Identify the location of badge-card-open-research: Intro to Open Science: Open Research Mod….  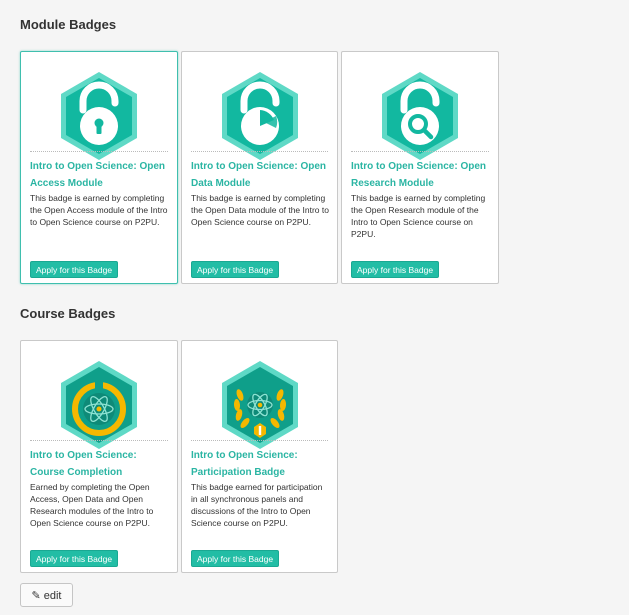
(420, 167).